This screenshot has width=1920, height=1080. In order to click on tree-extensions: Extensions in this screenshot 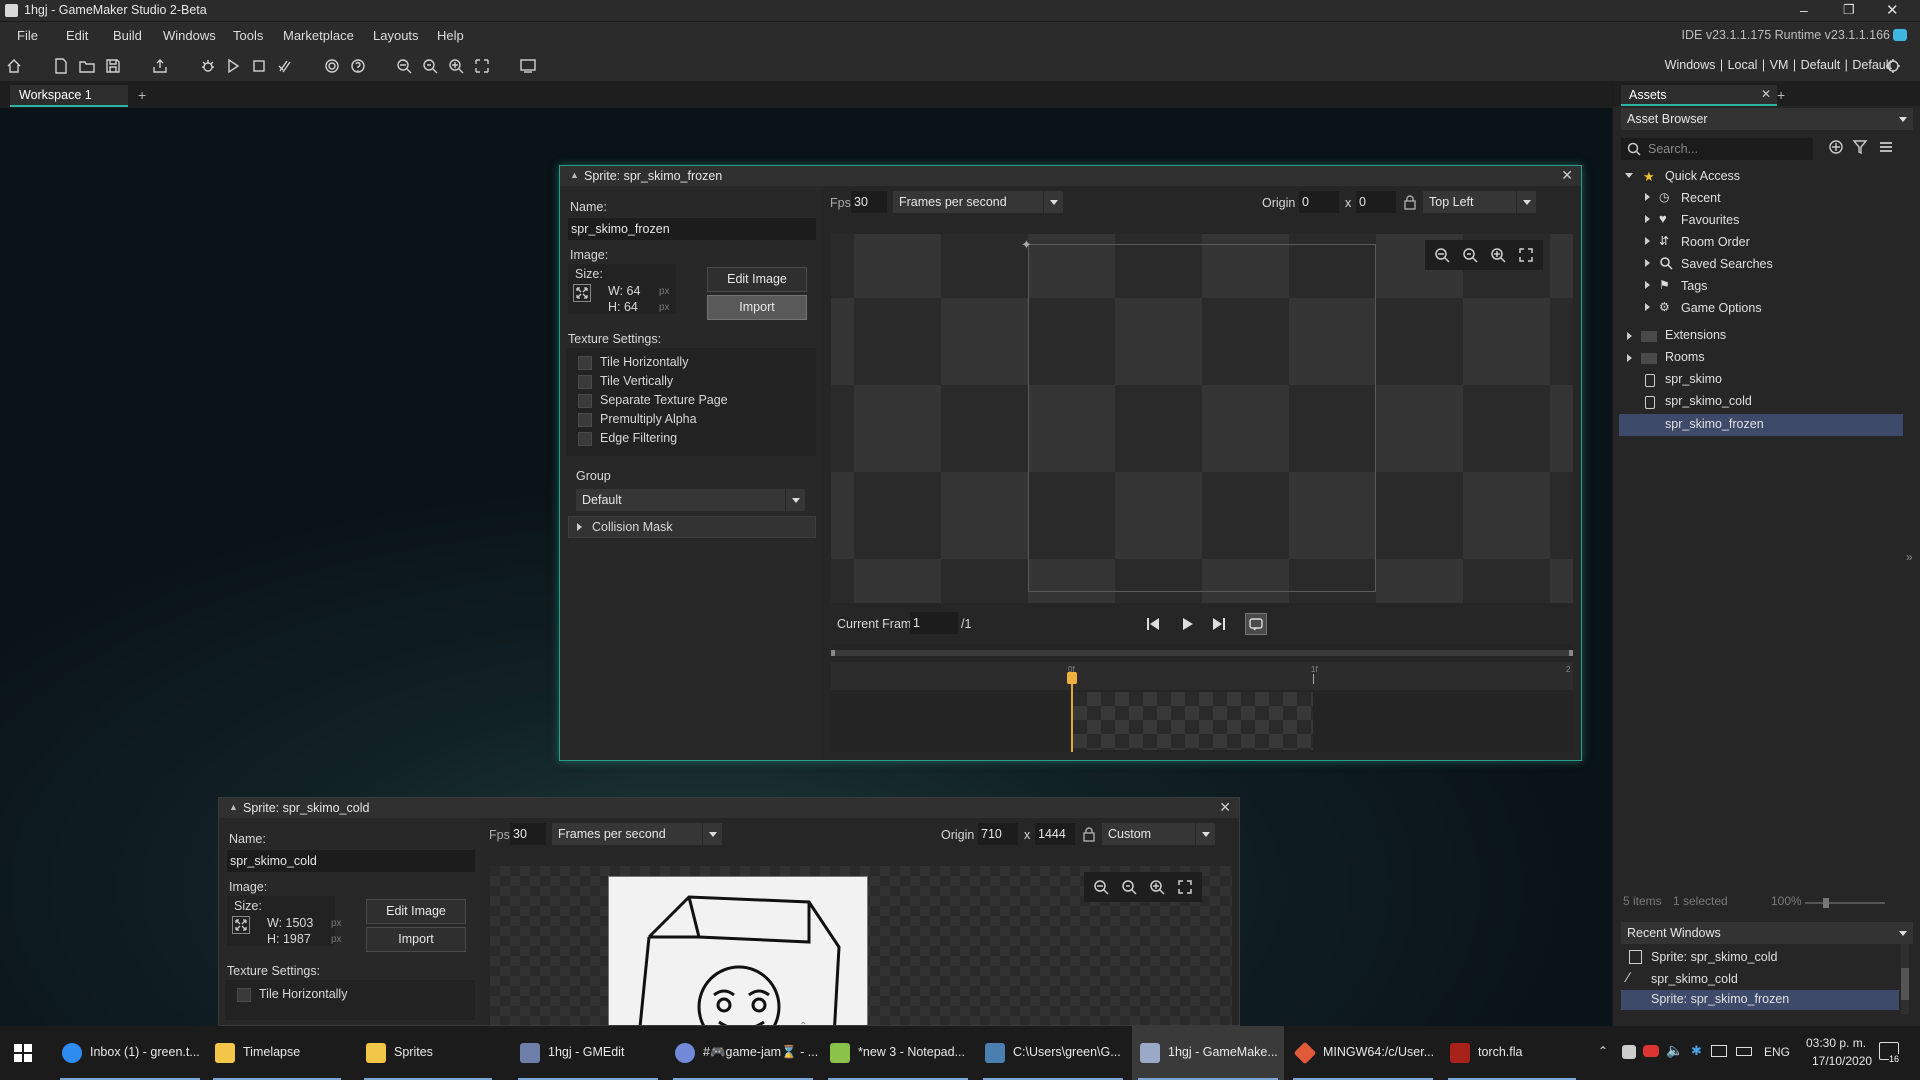, I will do `click(1695, 337)`.